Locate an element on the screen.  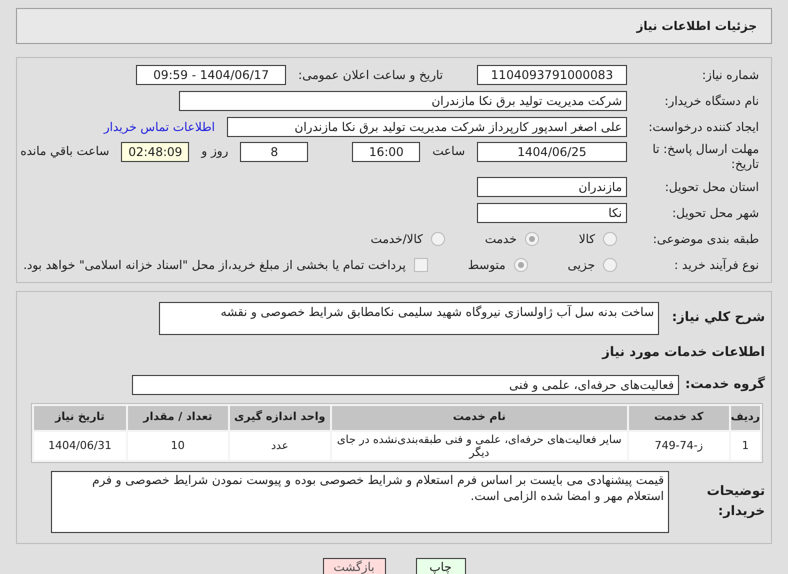
table-cell: ز-74-749 is located at coordinates (678, 446).